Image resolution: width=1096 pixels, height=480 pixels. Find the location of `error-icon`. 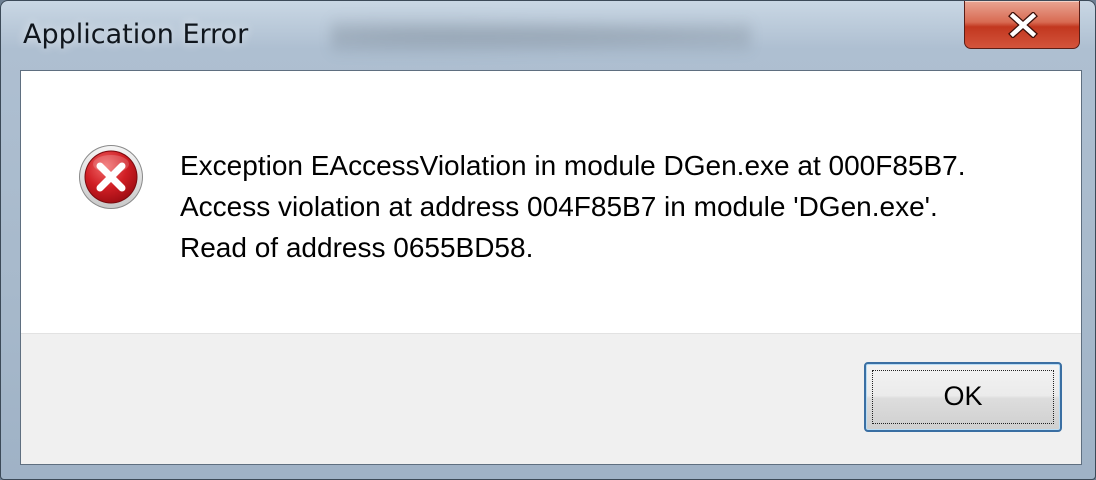

error-icon is located at coordinates (111, 177).